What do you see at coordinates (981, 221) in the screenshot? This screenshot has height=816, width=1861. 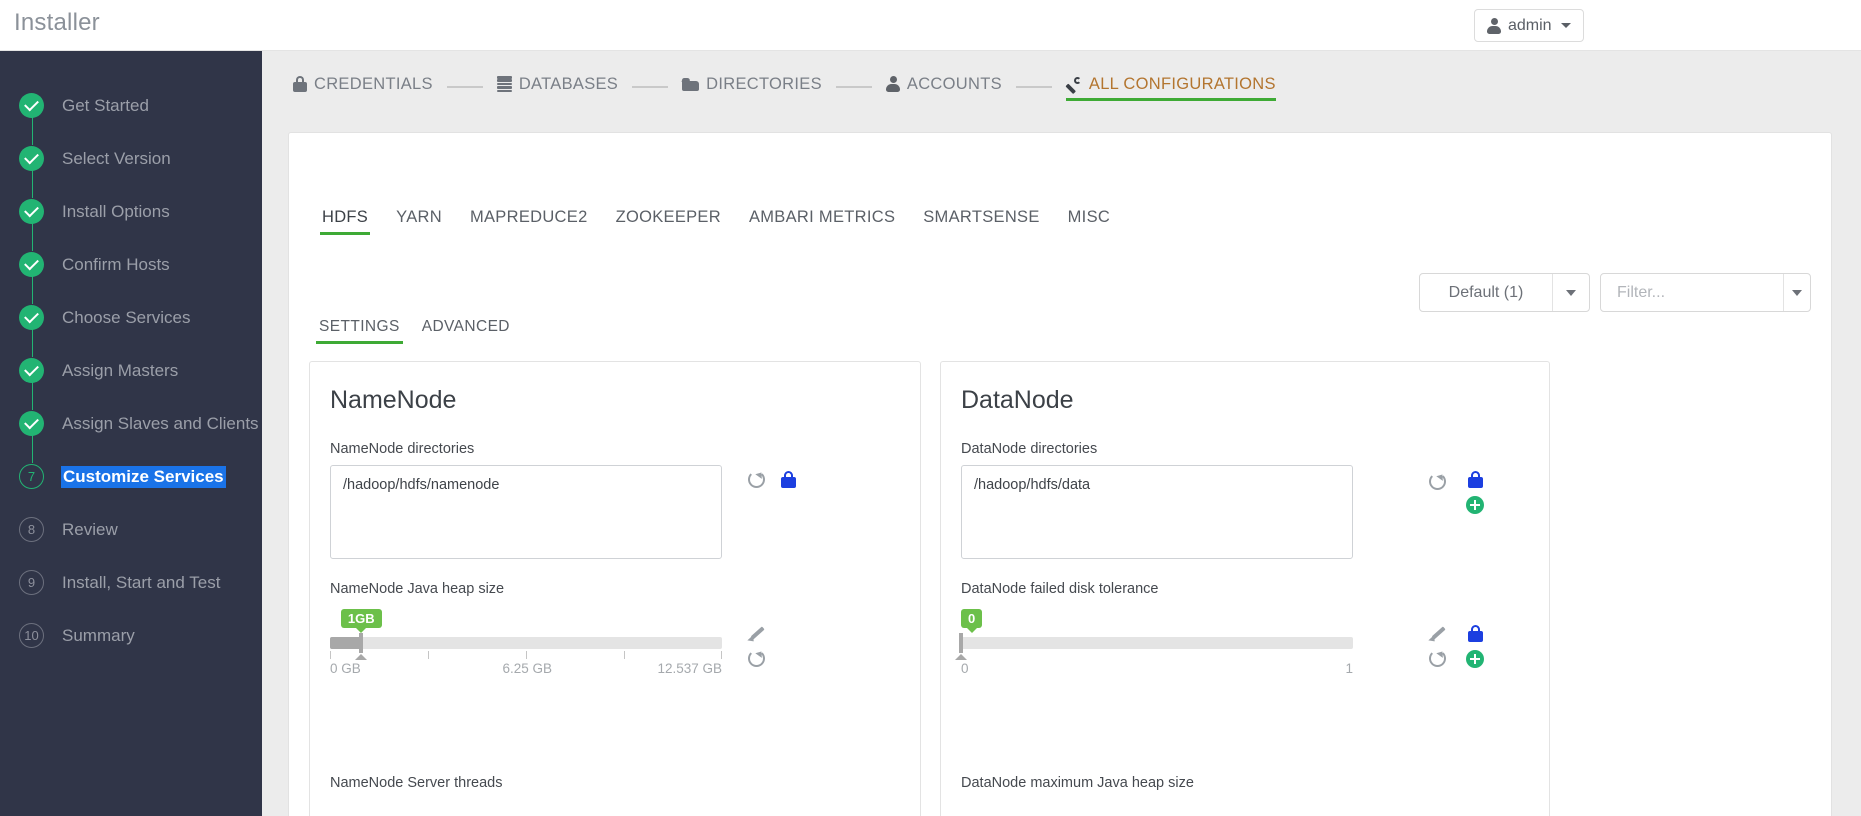 I see `tab-smartsense: SMARTSENSE` at bounding box center [981, 221].